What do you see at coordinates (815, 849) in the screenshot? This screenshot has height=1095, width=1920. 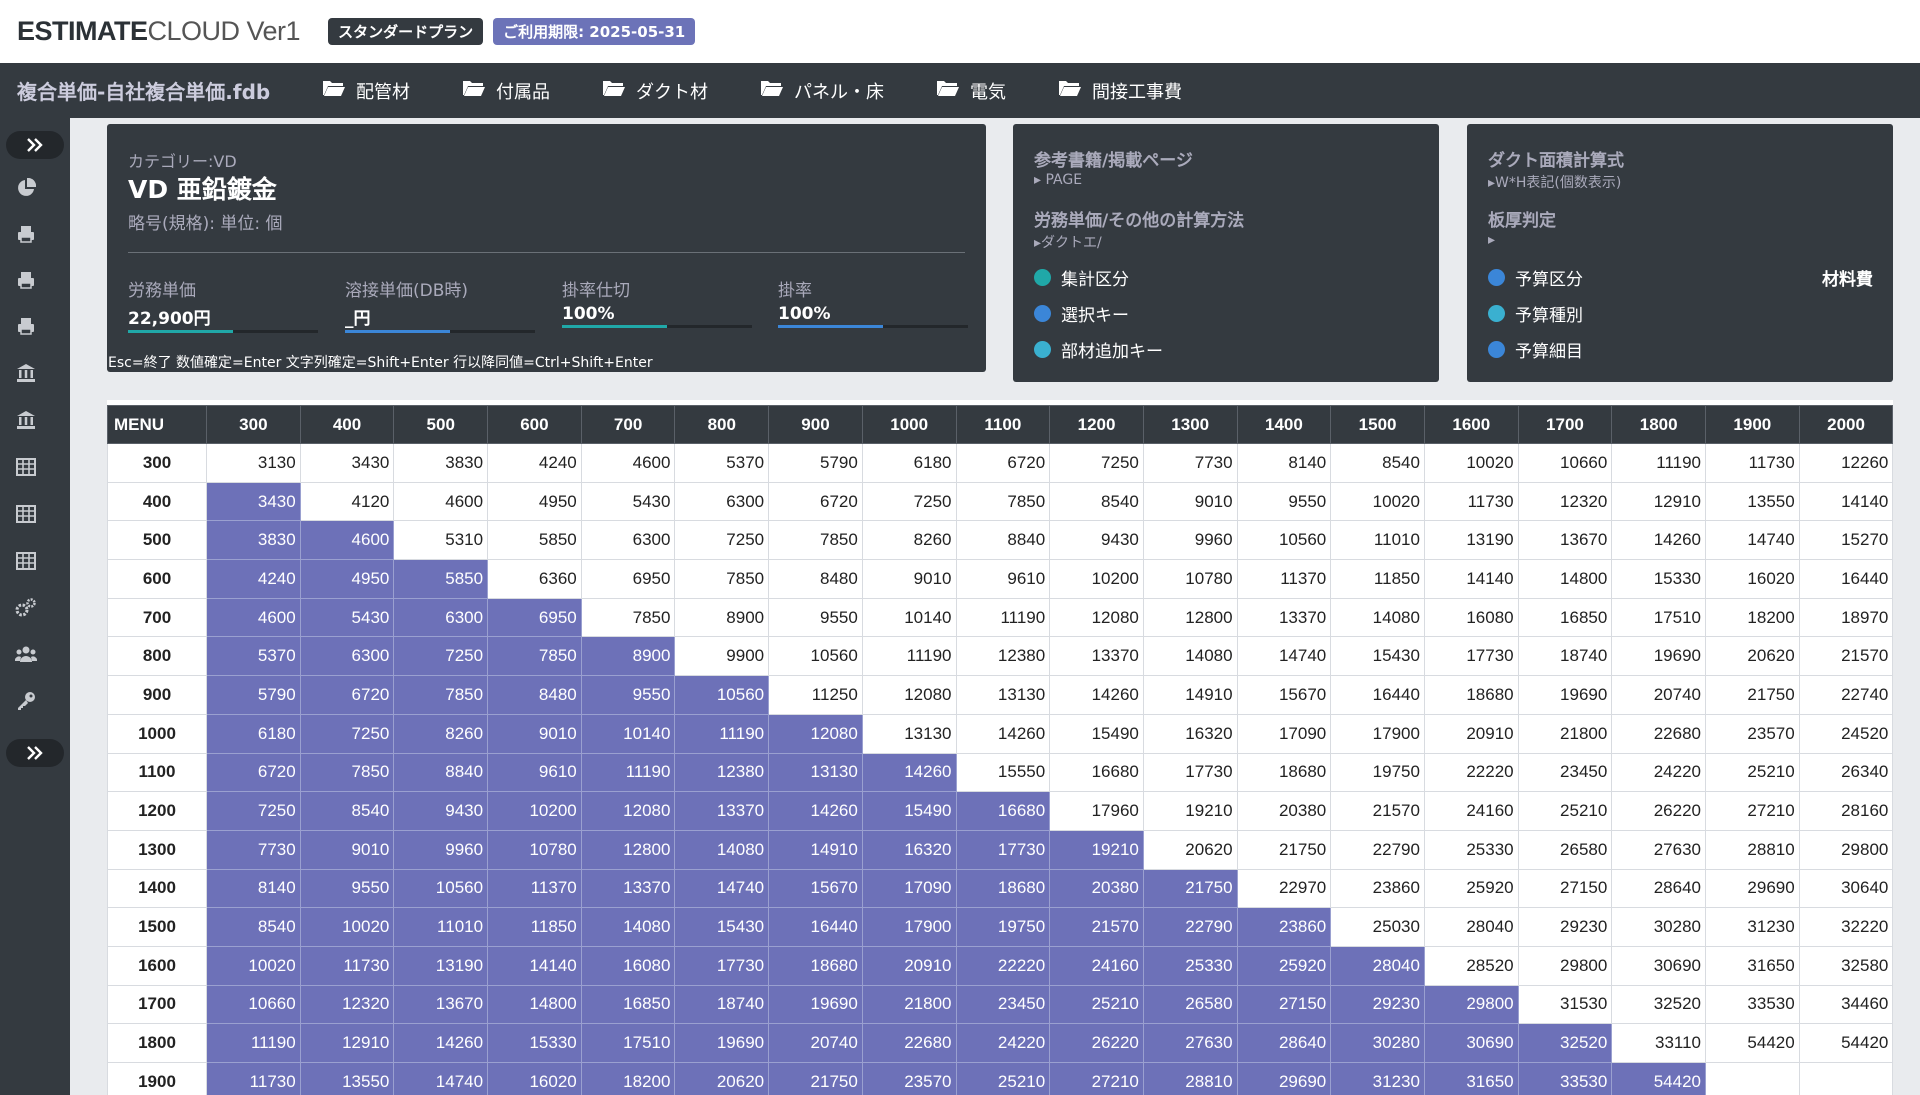 I see `table-cell: 14910` at bounding box center [815, 849].